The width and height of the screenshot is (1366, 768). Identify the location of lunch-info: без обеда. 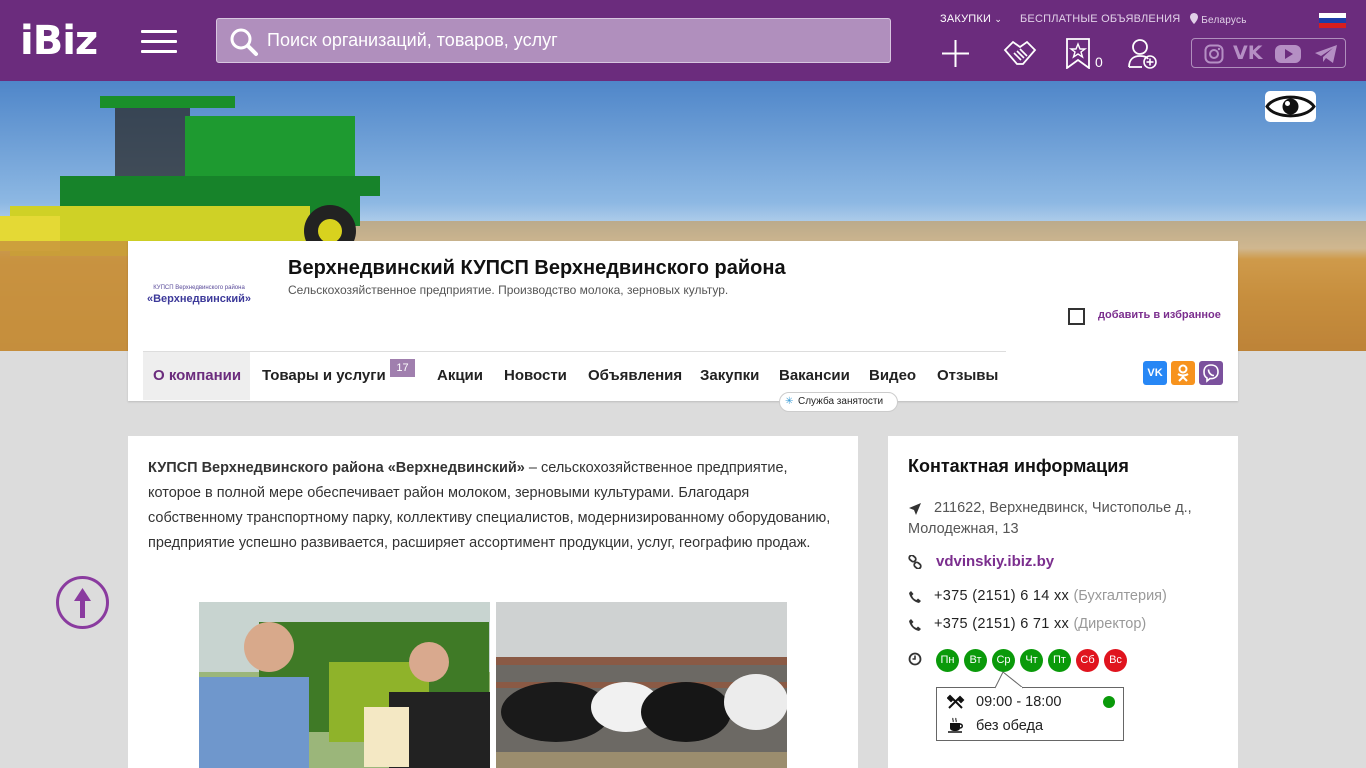
(1010, 726).